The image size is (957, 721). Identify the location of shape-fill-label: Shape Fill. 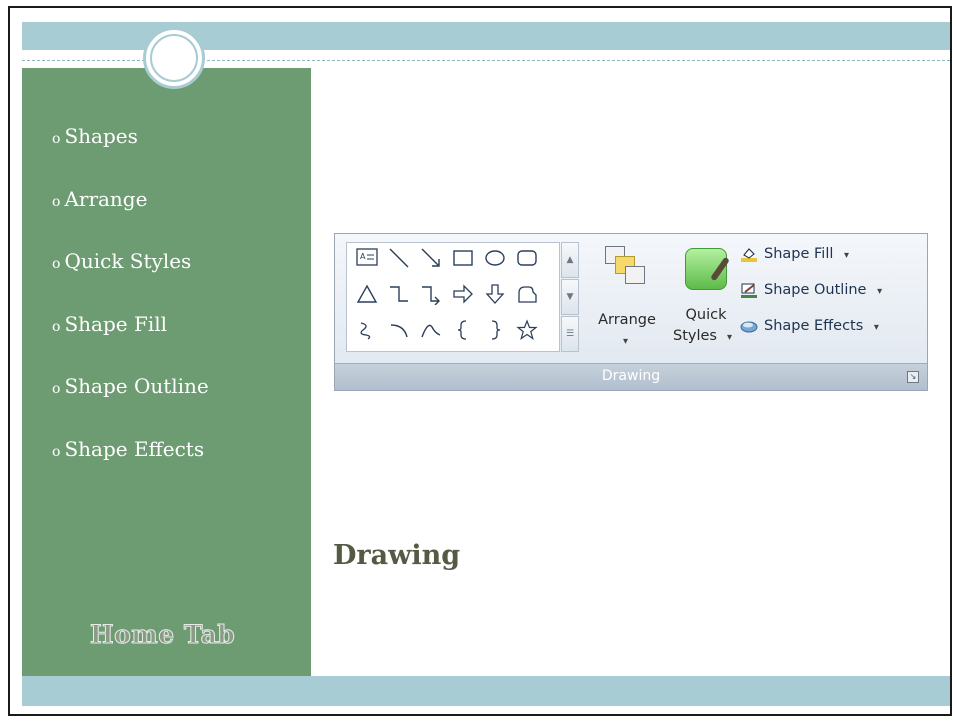
(799, 254).